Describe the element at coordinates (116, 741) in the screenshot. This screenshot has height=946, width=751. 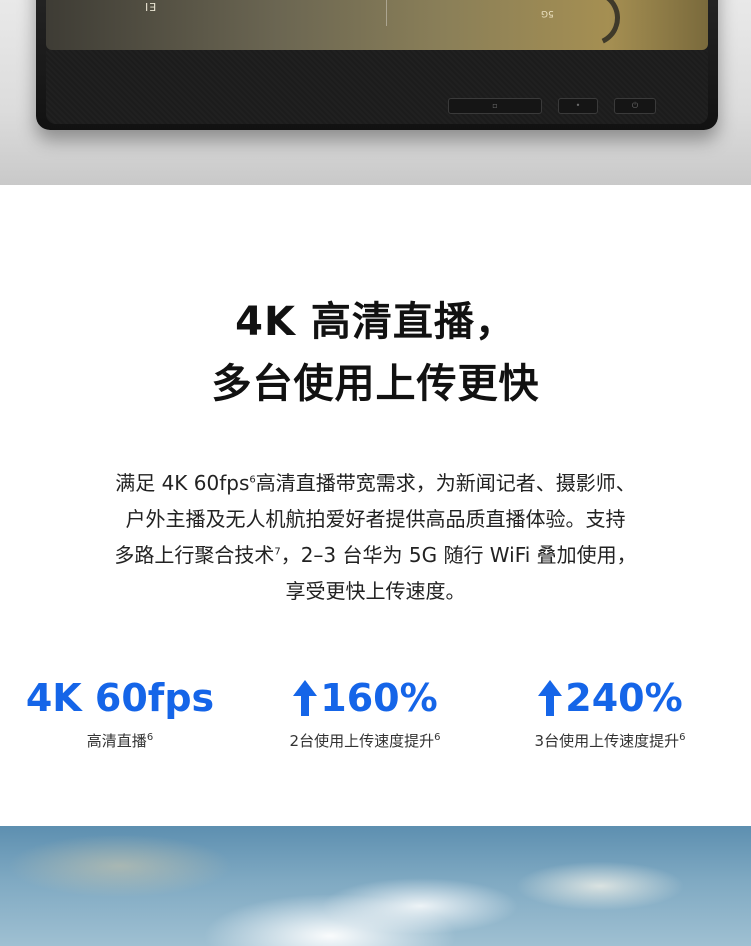
I see `stat-caption-text: 高清直播` at that location.